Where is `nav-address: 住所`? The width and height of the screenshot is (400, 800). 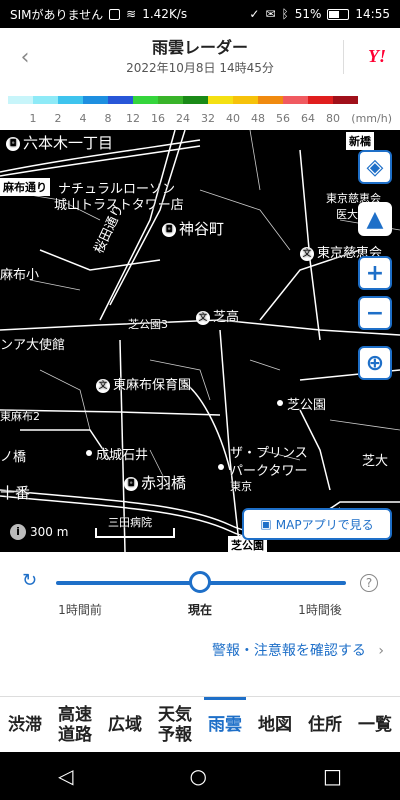
nav-address: 住所 is located at coordinates (325, 724).